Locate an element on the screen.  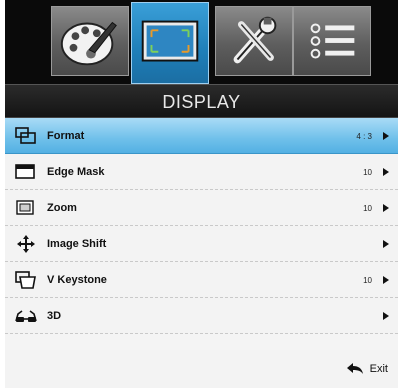
exit-row: Exit is located at coordinates (201, 369).